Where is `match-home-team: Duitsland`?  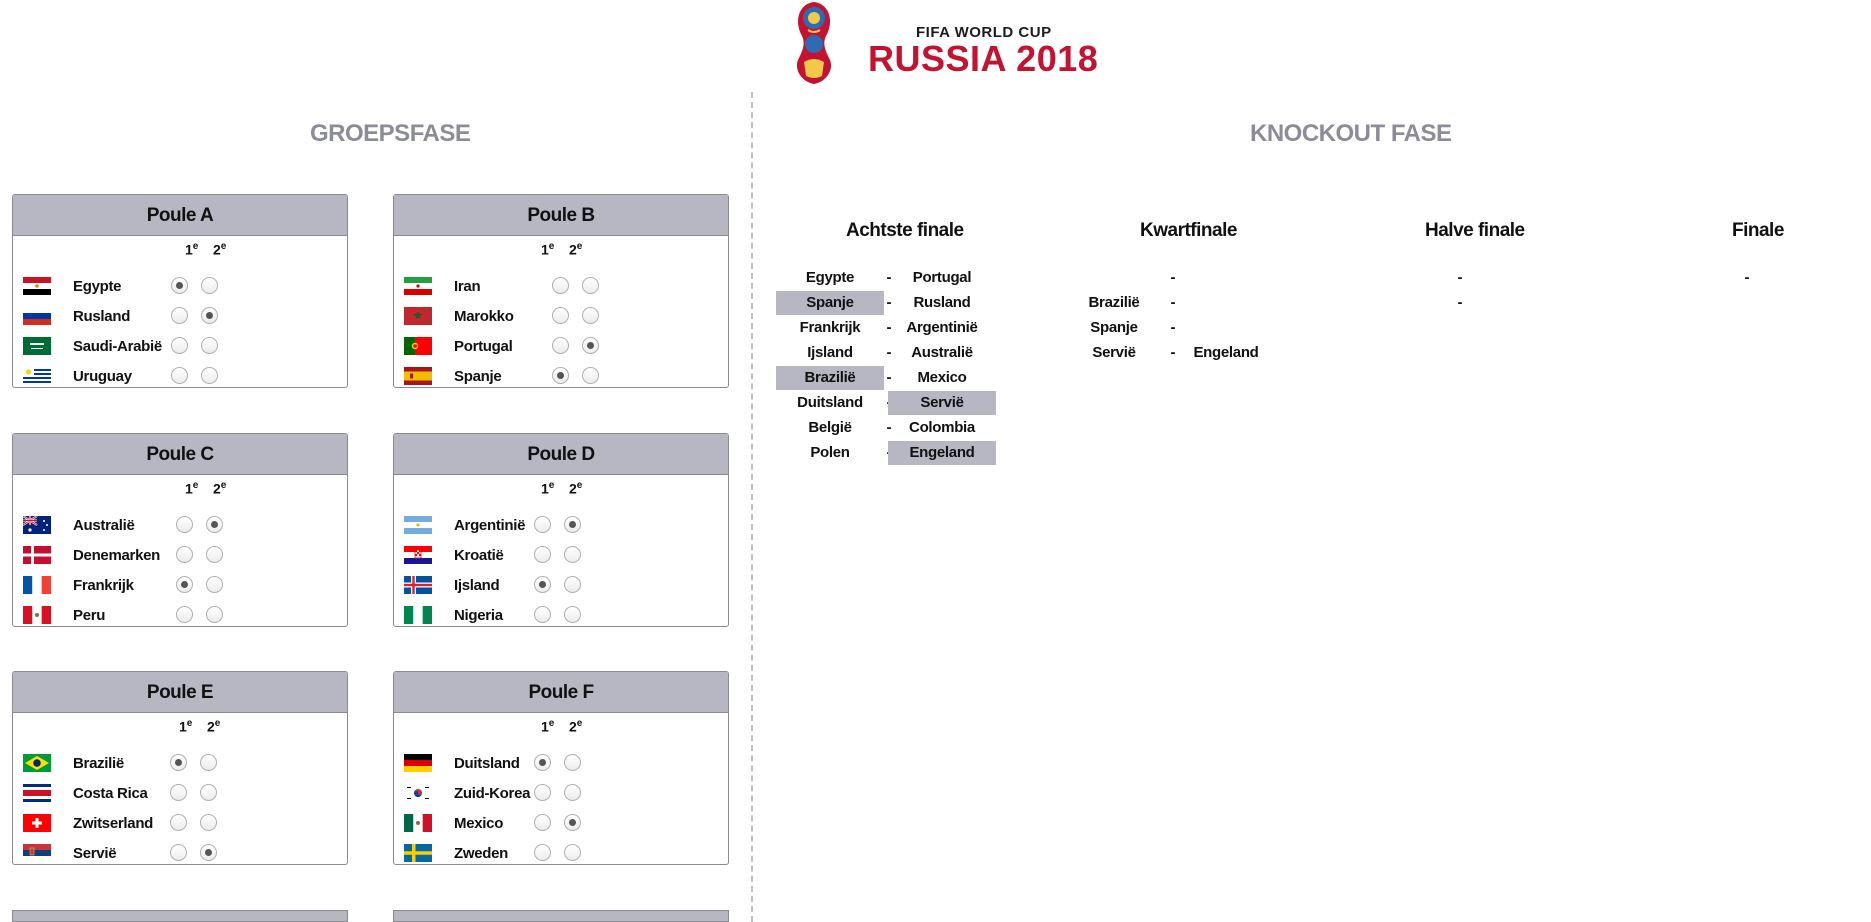 match-home-team: Duitsland is located at coordinates (830, 403).